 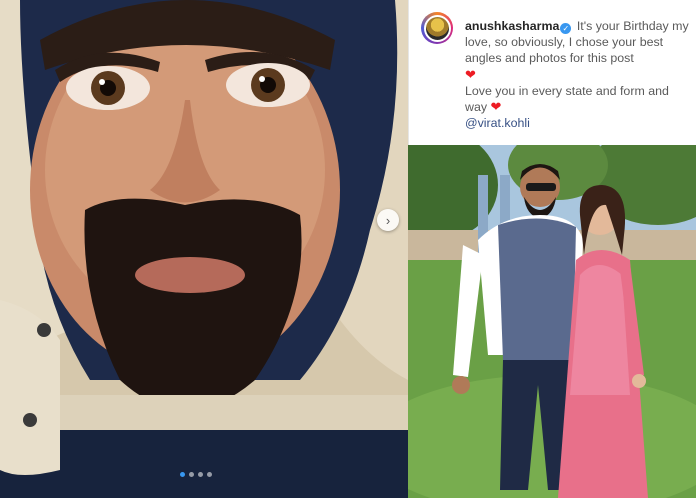 What do you see at coordinates (566, 28) in the screenshot?
I see `verified-badge-icon: ✓` at bounding box center [566, 28].